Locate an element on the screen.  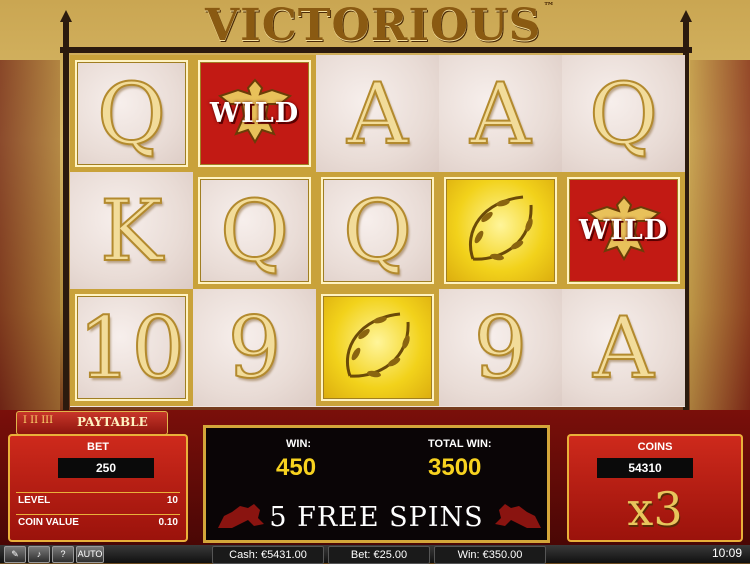
game-logo: VICTORIOUS ™ is located at coordinates (379, 26).